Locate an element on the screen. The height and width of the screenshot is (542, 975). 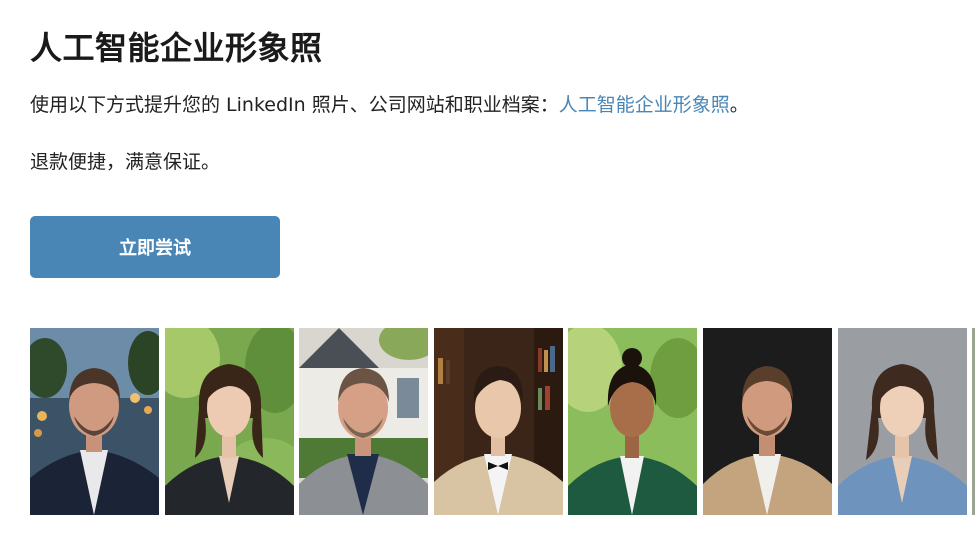
intro-period: 。 is located at coordinates (739, 105).